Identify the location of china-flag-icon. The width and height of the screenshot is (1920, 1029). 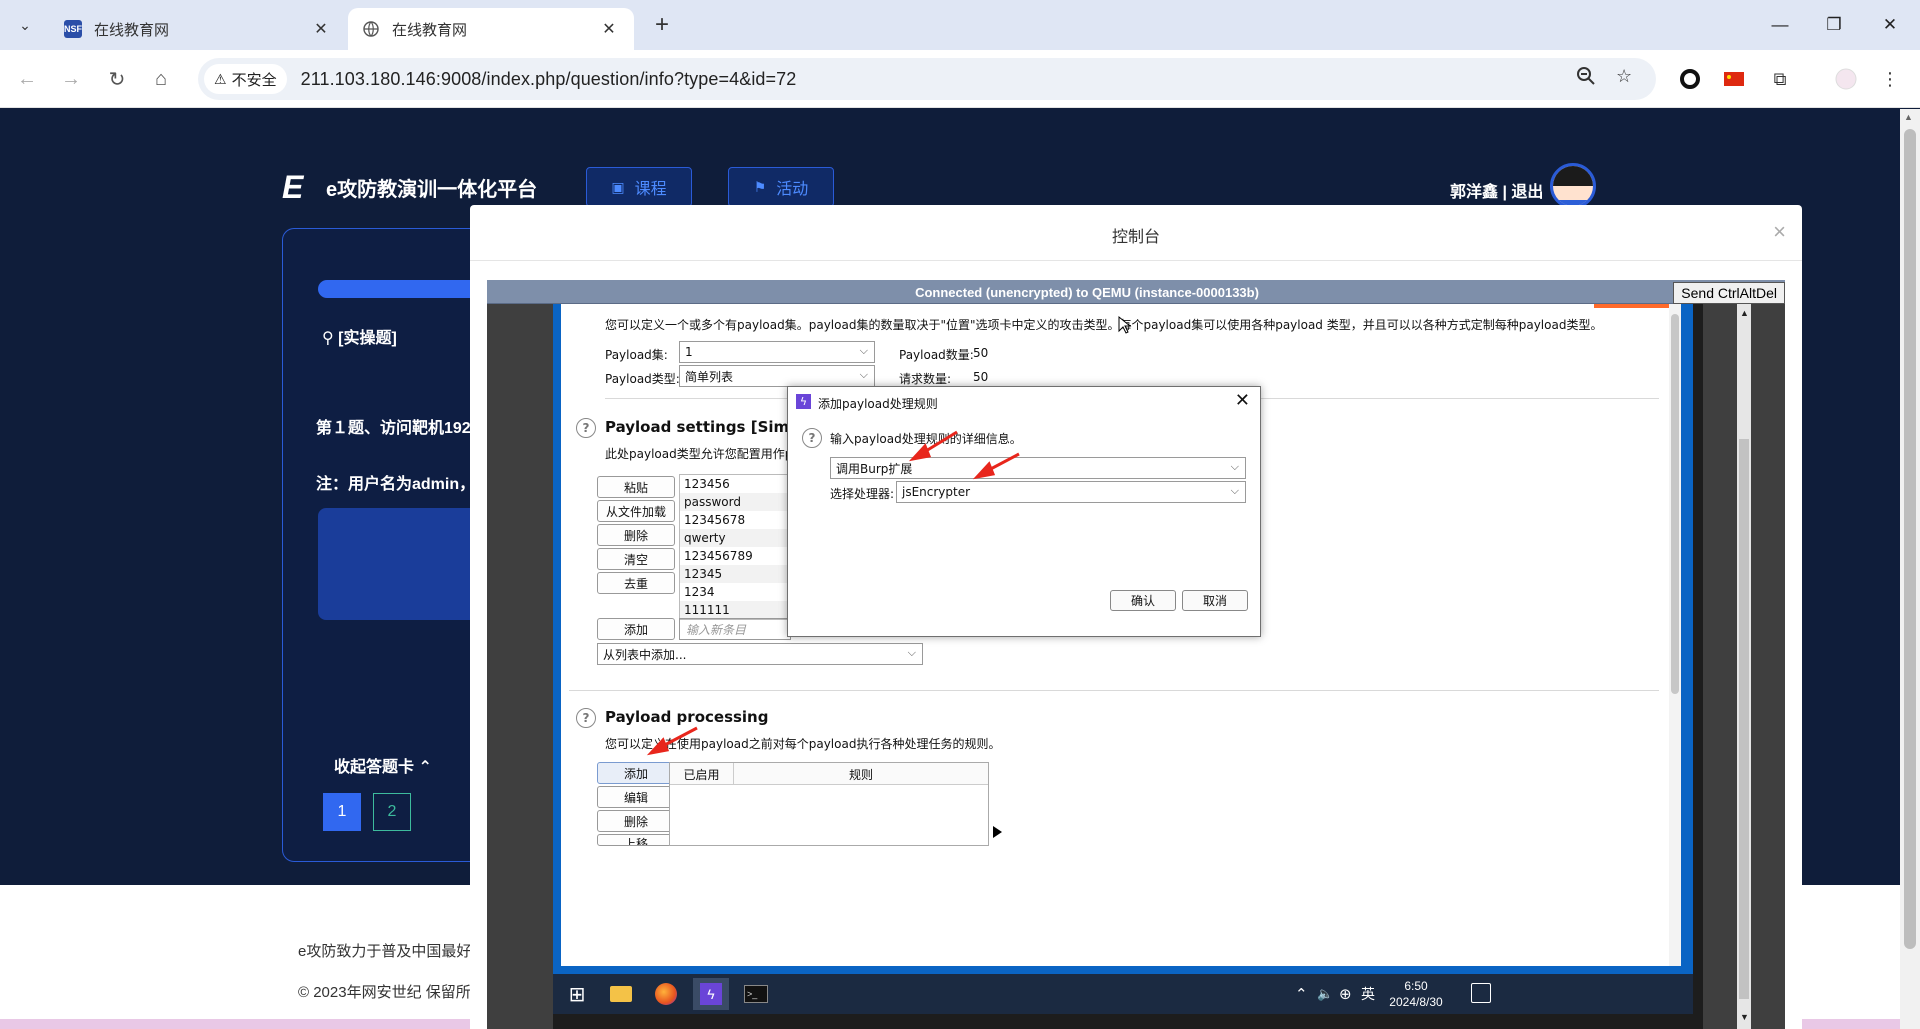
(1734, 79).